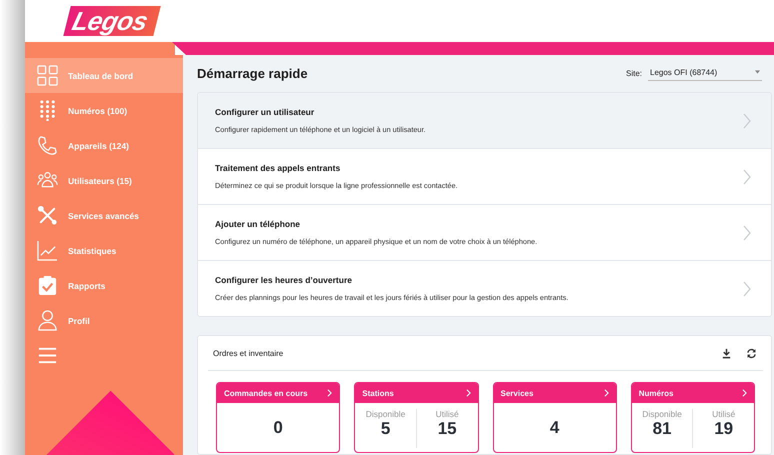 This screenshot has height=455, width=774. Describe the element at coordinates (447, 429) in the screenshot. I see `stat-value: 15` at that location.